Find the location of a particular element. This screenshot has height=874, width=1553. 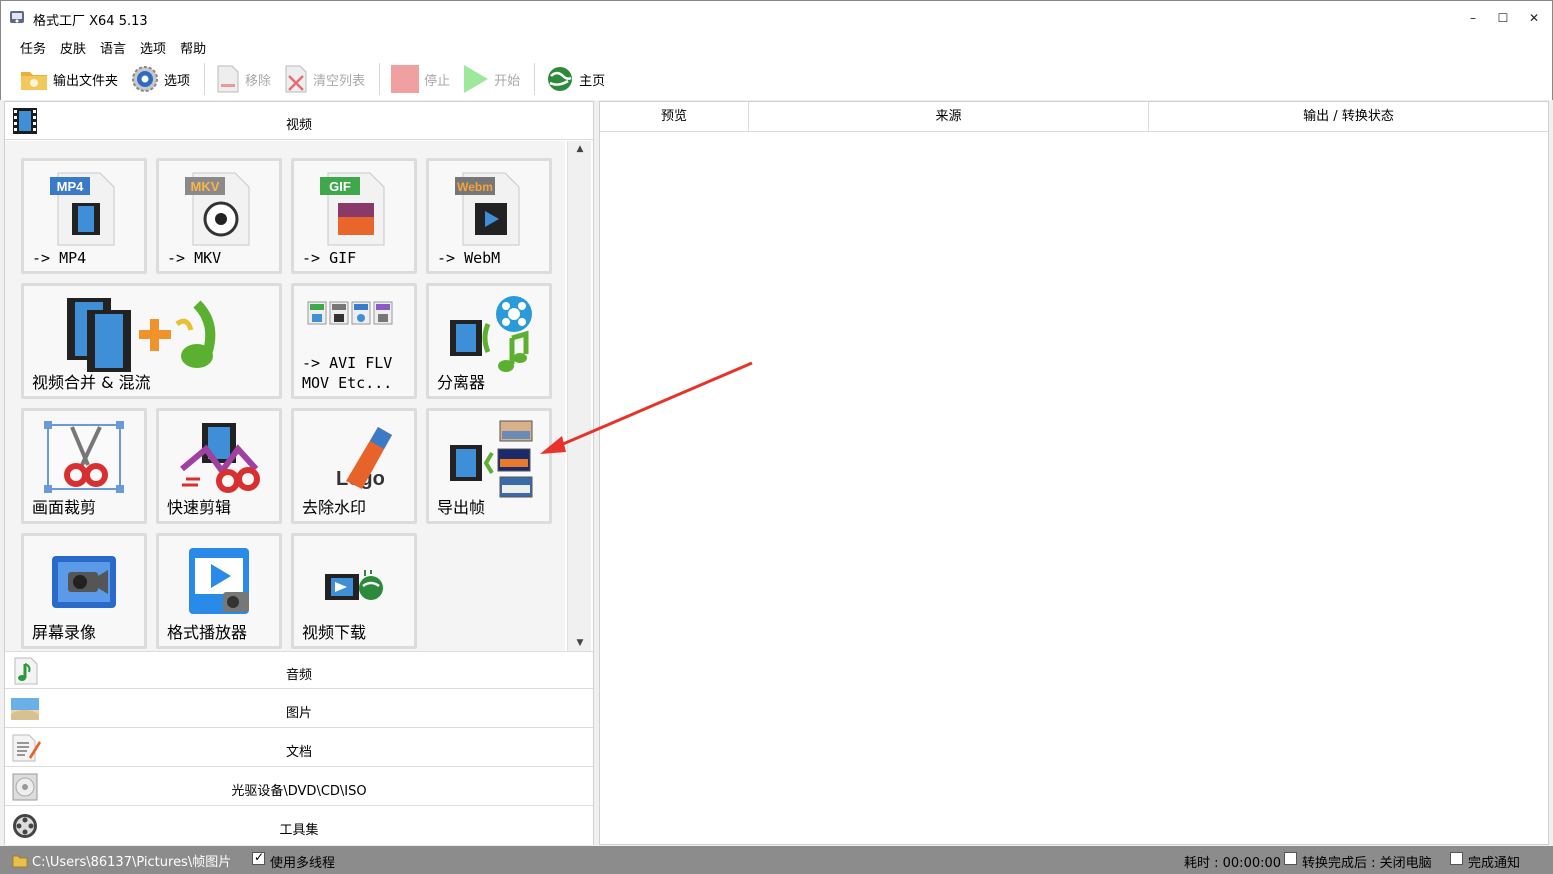

minimize-button: – is located at coordinates (1473, 18).